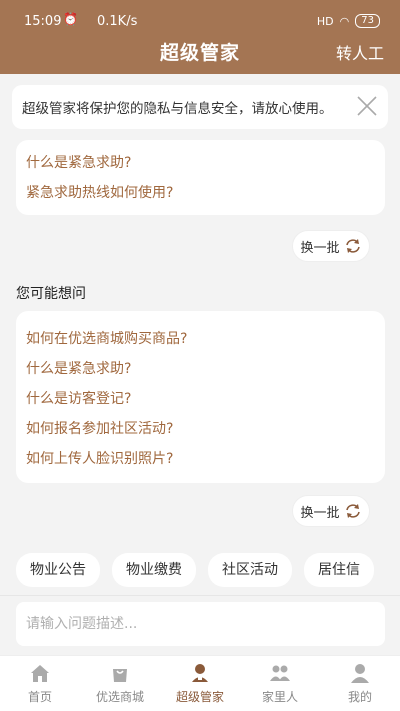  What do you see at coordinates (200, 37) in the screenshot?
I see `app-header: 15:09 ⏰ 0.1K/s HD ◠ 73 超级管家 转人工` at bounding box center [200, 37].